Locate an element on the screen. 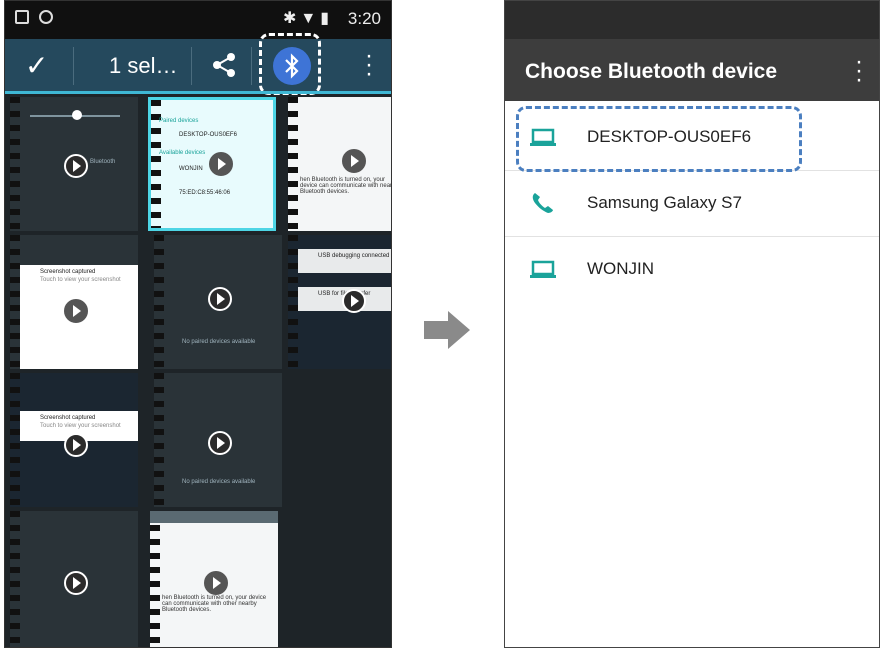 This screenshot has width=880, height=648. device-row-samsung: Samsung Galaxy S7 is located at coordinates (692, 204).